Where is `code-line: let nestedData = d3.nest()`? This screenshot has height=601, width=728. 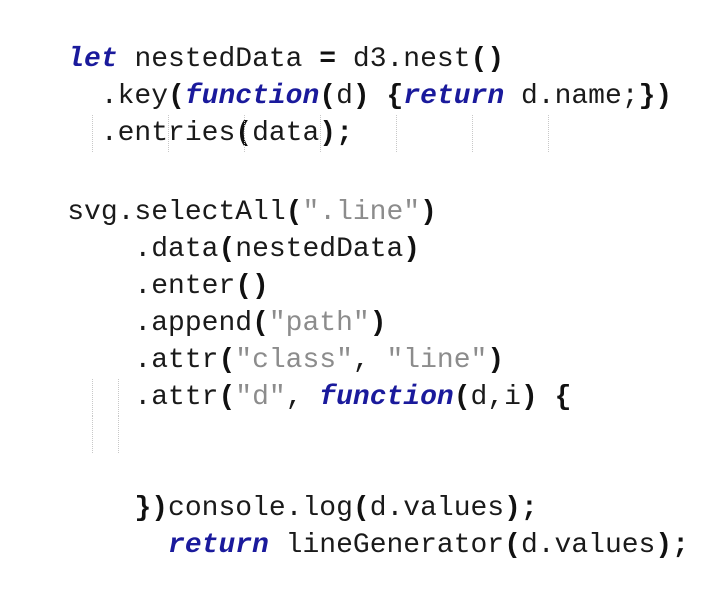 code-line: let nestedData = d3.nest() is located at coordinates (364, 39).